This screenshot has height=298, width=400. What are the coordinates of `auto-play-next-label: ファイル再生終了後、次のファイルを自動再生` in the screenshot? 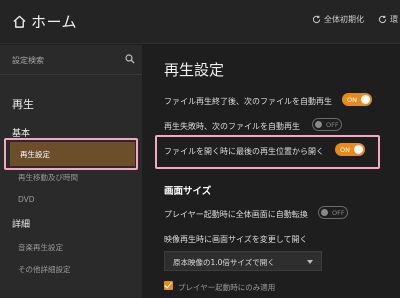 It's located at (248, 101).